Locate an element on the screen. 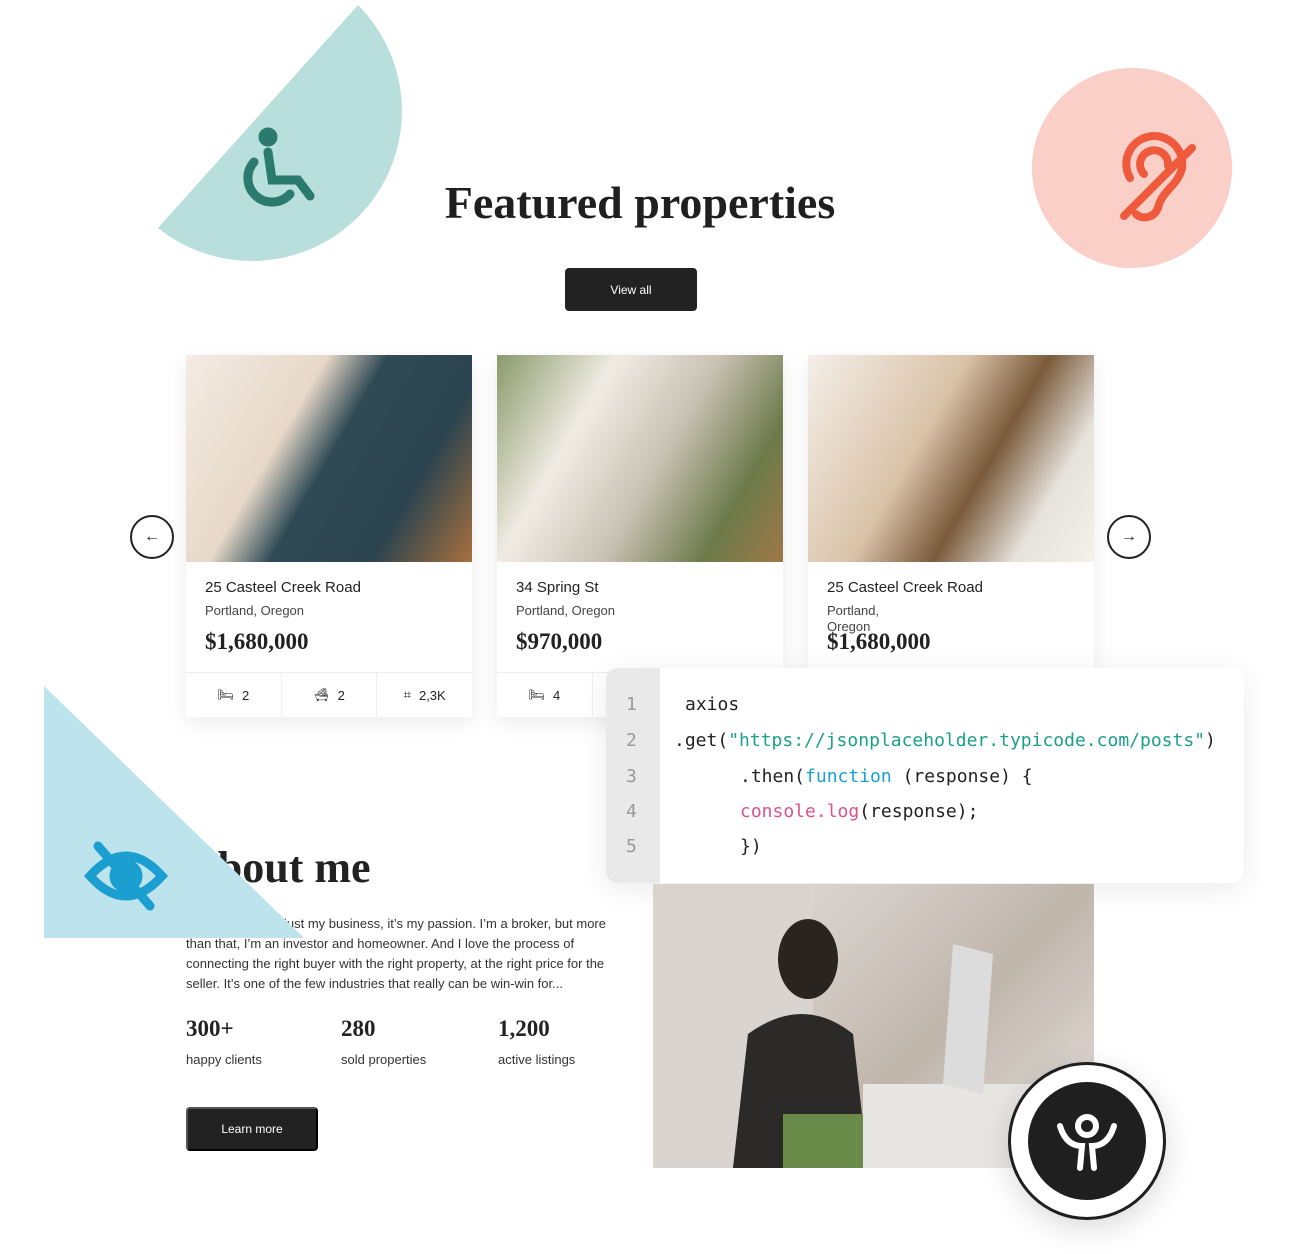 Image resolution: width=1304 pixels, height=1254 pixels. arrow-left-icon: ← is located at coordinates (152, 536).